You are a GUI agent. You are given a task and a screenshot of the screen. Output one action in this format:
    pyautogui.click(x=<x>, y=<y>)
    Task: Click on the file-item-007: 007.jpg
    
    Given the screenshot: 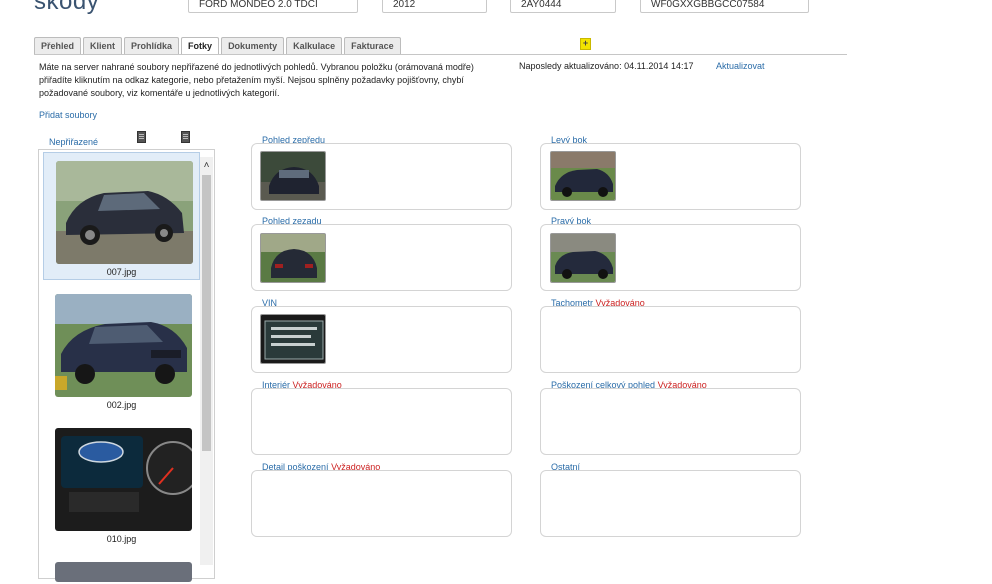 What is the action you would take?
    pyautogui.click(x=121, y=216)
    